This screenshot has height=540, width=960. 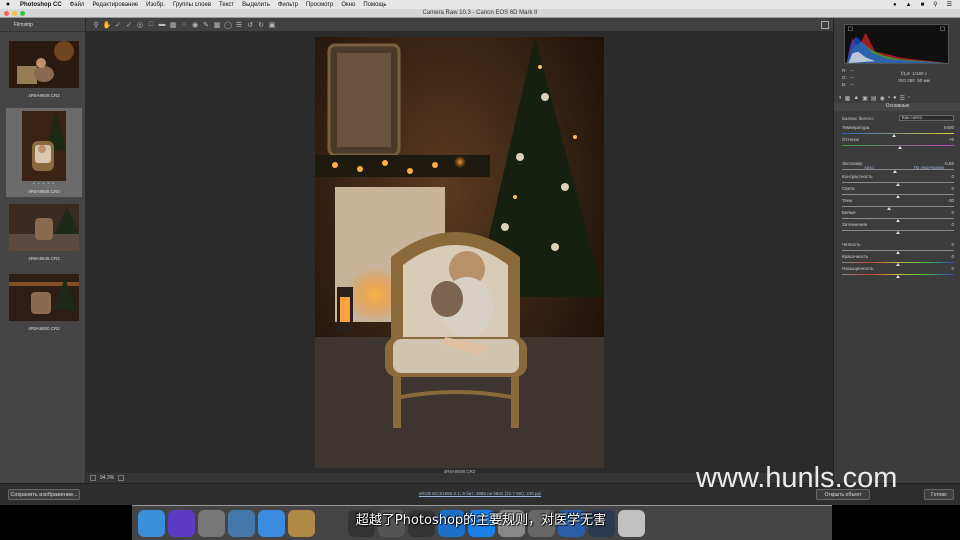 I want to click on tab-split-toning-icon: ▤, so click(x=874, y=98).